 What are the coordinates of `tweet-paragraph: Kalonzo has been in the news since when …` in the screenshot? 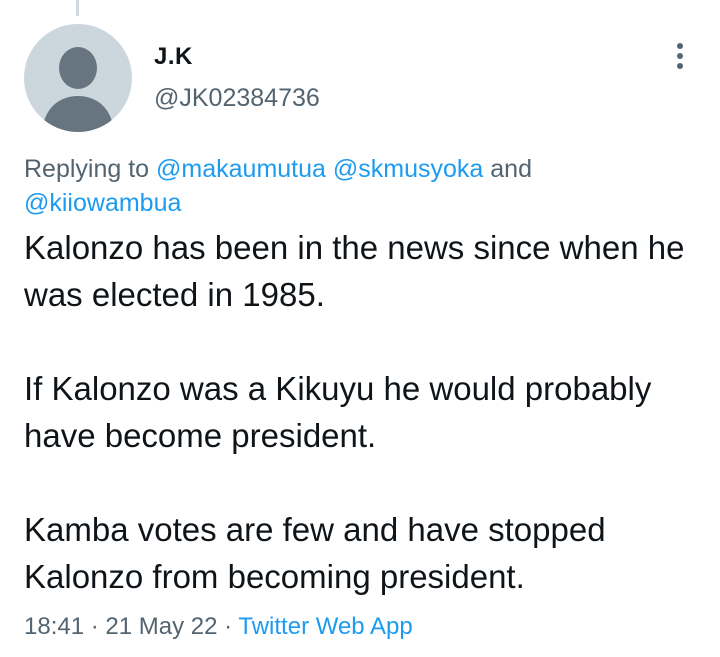 It's located at (354, 271).